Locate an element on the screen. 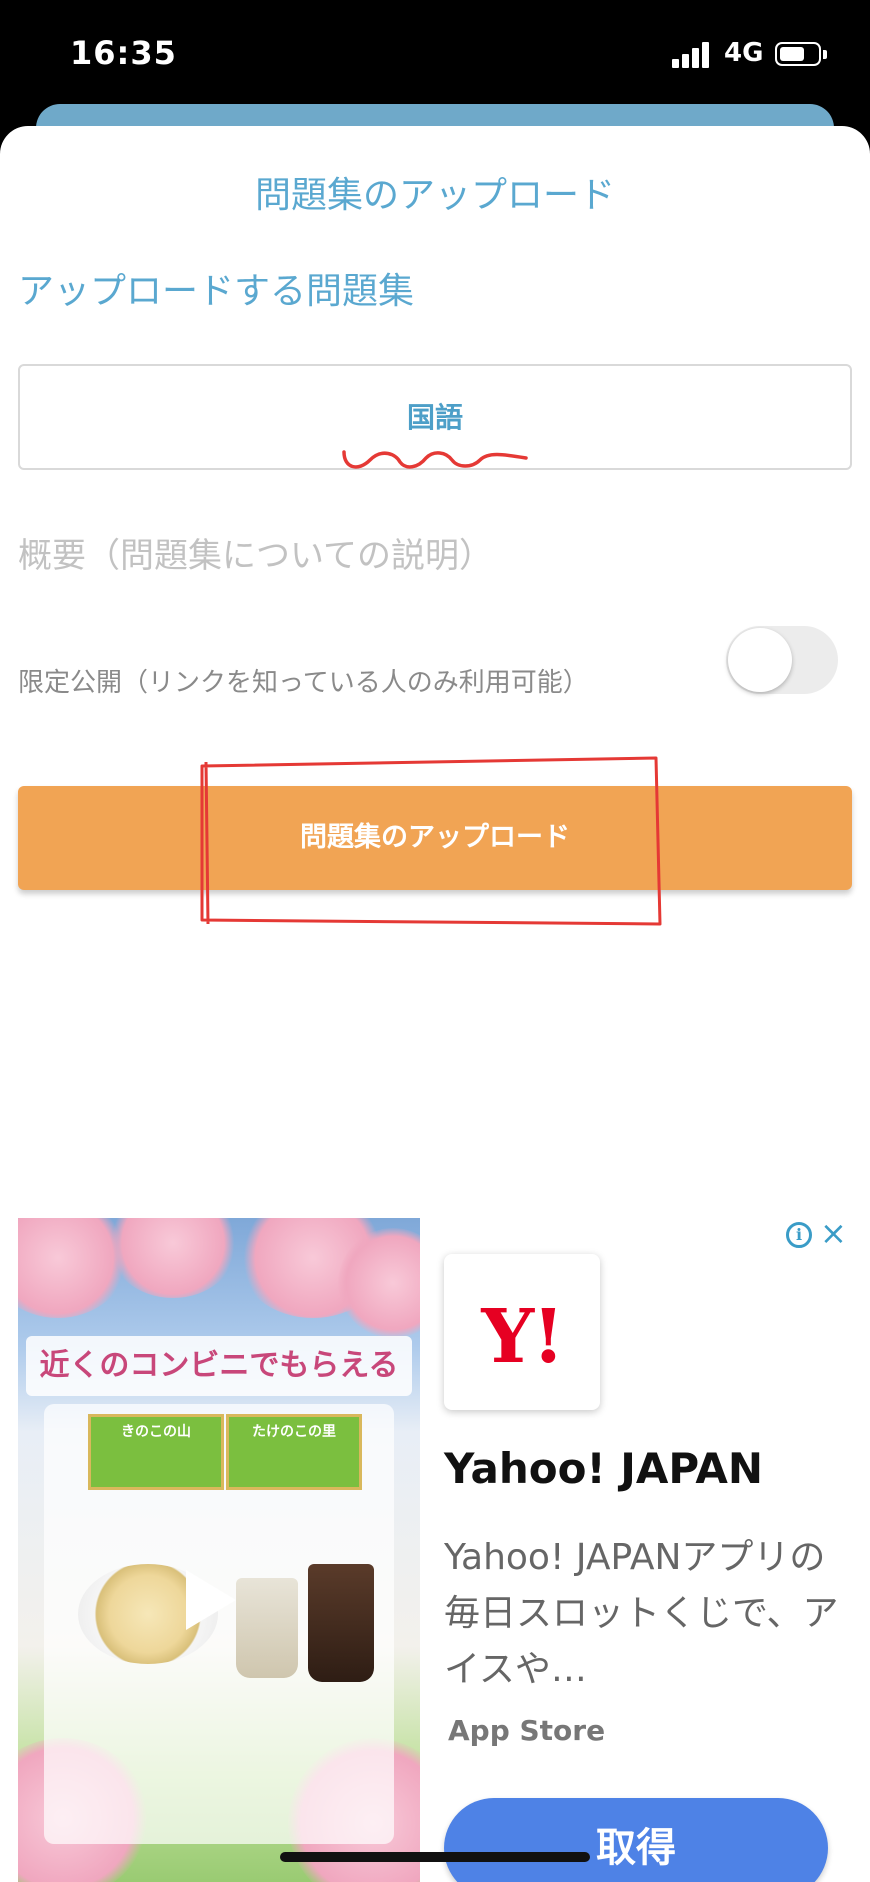  limited-public-toggle is located at coordinates (782, 660).